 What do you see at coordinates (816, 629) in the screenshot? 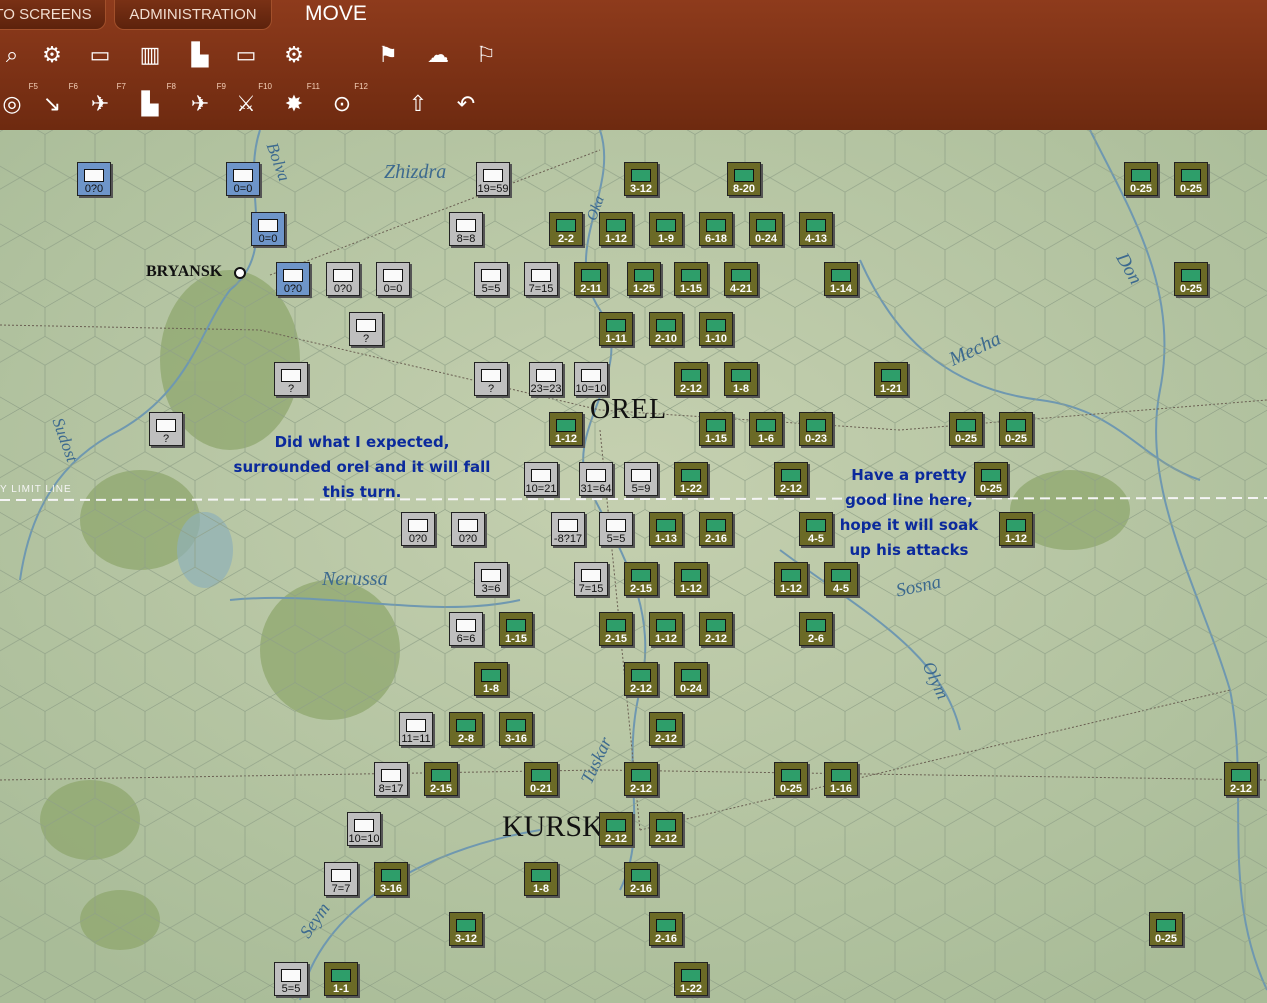
I see `unit-counter: 2-6` at bounding box center [816, 629].